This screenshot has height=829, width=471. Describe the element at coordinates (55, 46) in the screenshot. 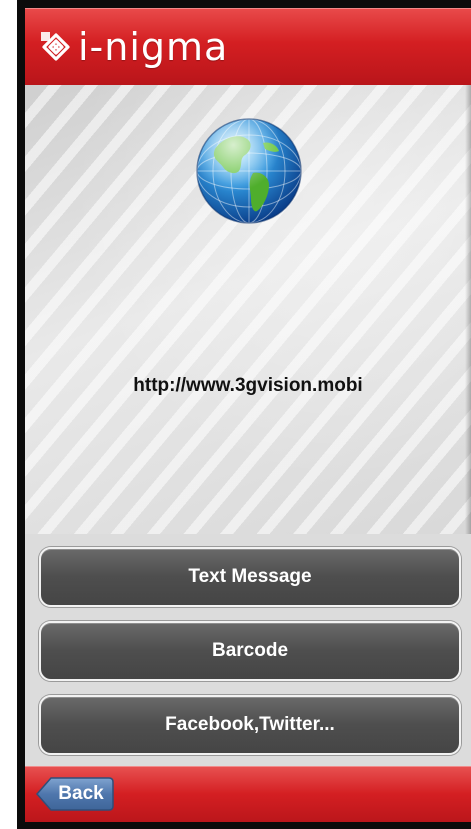

I see `i-nigma-logo-icon` at that location.